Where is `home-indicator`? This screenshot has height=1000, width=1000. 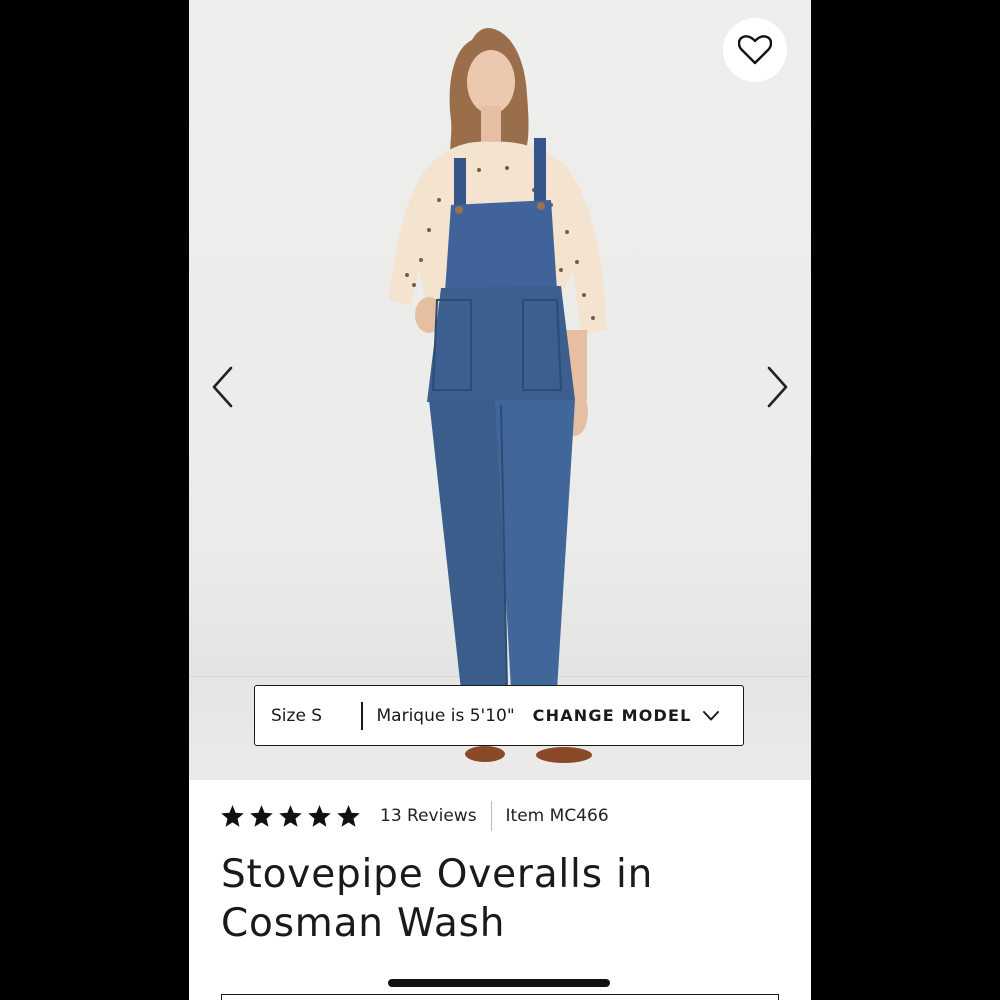
home-indicator is located at coordinates (499, 983).